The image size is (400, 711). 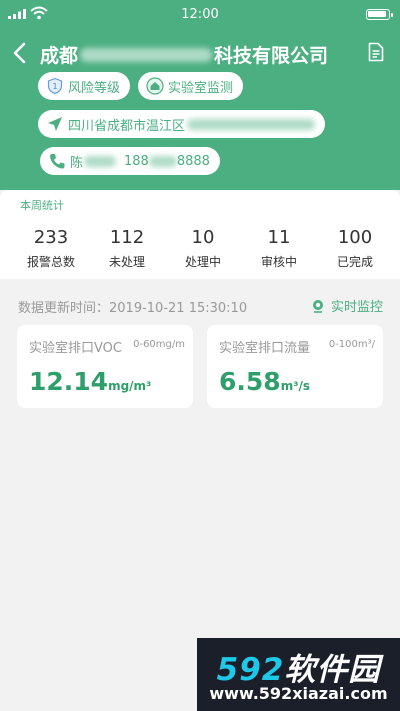 I want to click on contact-name: 陈, so click(x=77, y=163).